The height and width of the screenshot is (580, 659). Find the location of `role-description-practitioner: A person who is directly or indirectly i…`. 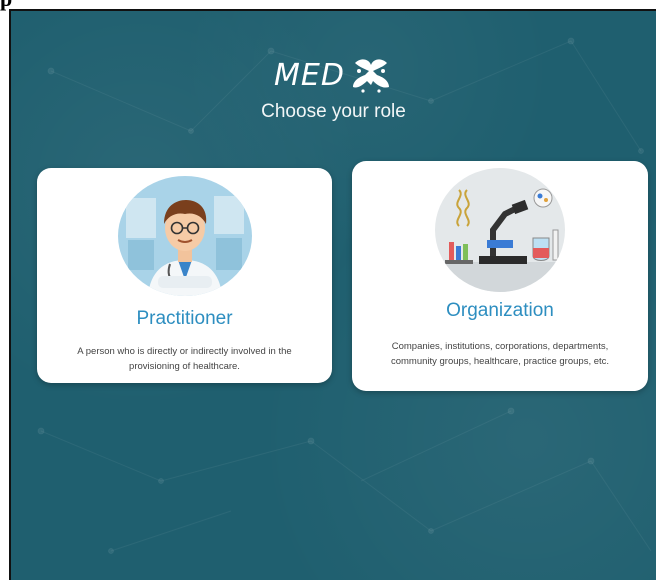

role-description-practitioner: A person who is directly or indirectly i… is located at coordinates (184, 359).